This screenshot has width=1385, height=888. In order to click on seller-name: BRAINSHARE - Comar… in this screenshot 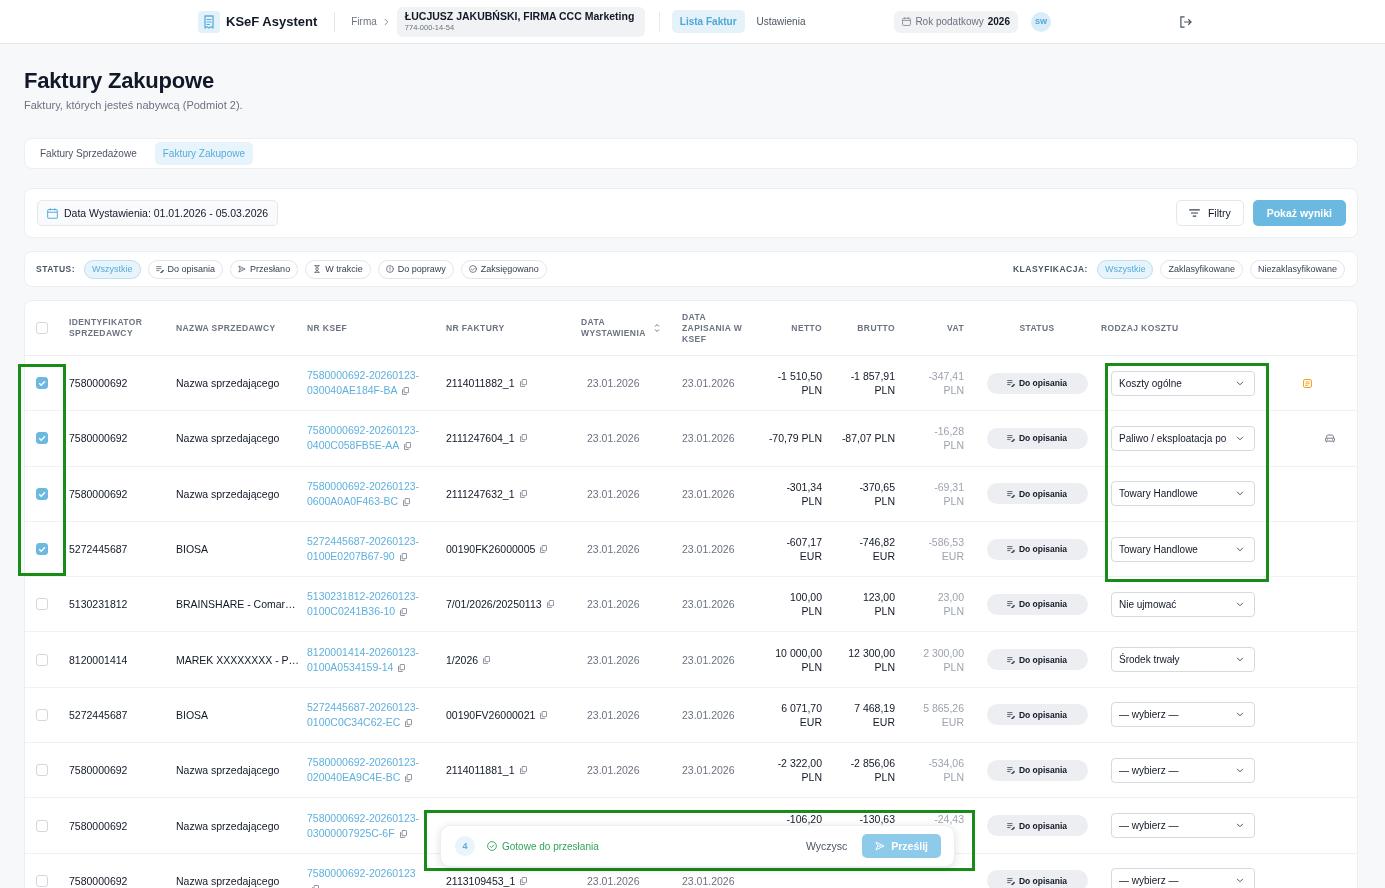, I will do `click(236, 604)`.